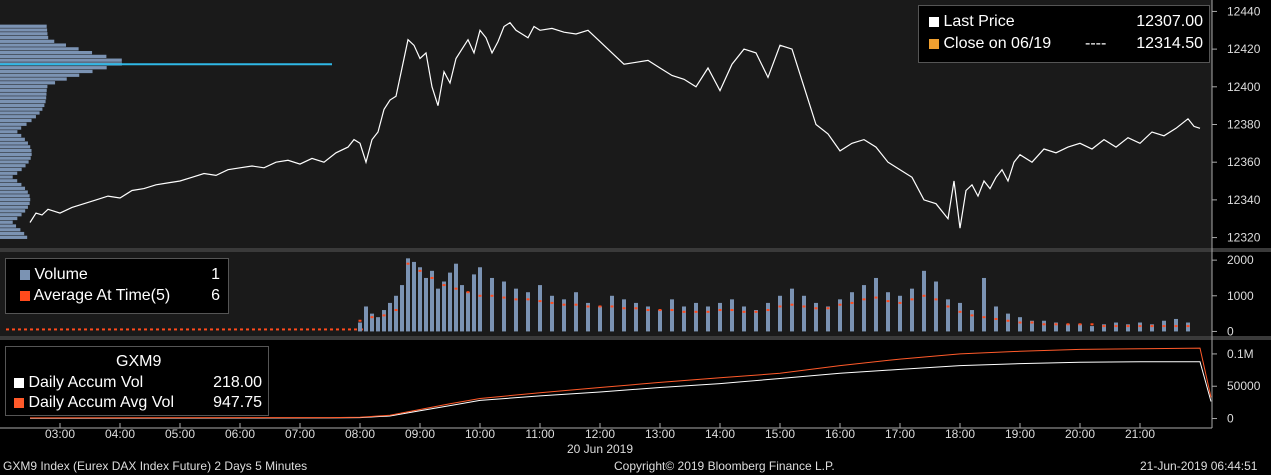  Describe the element at coordinates (1244, 87) in the screenshot. I see `y-tick-label: 12400` at that location.